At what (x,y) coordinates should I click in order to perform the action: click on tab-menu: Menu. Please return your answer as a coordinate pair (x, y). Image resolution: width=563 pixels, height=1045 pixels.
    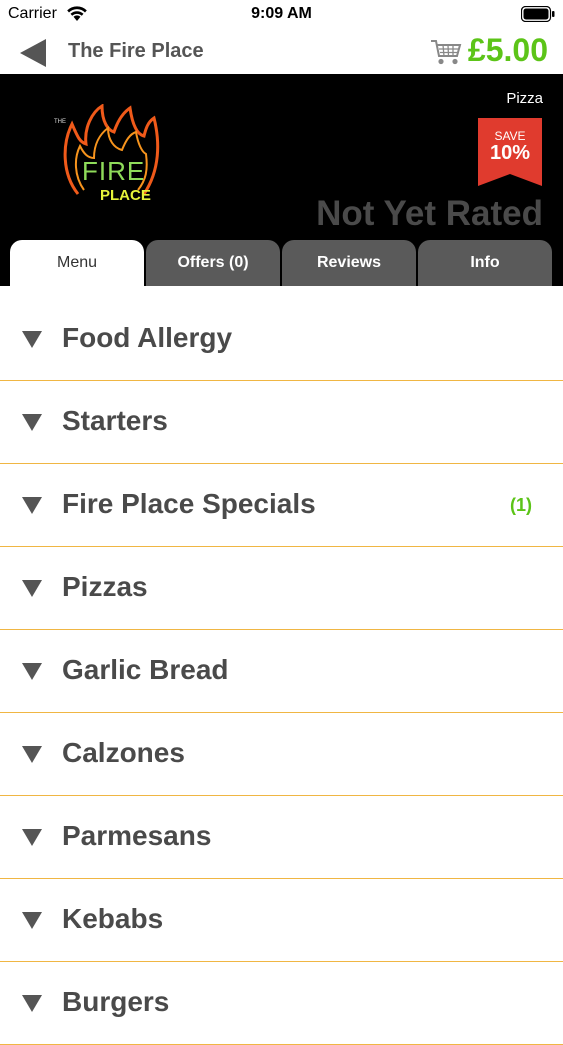
    Looking at the image, I should click on (77, 263).